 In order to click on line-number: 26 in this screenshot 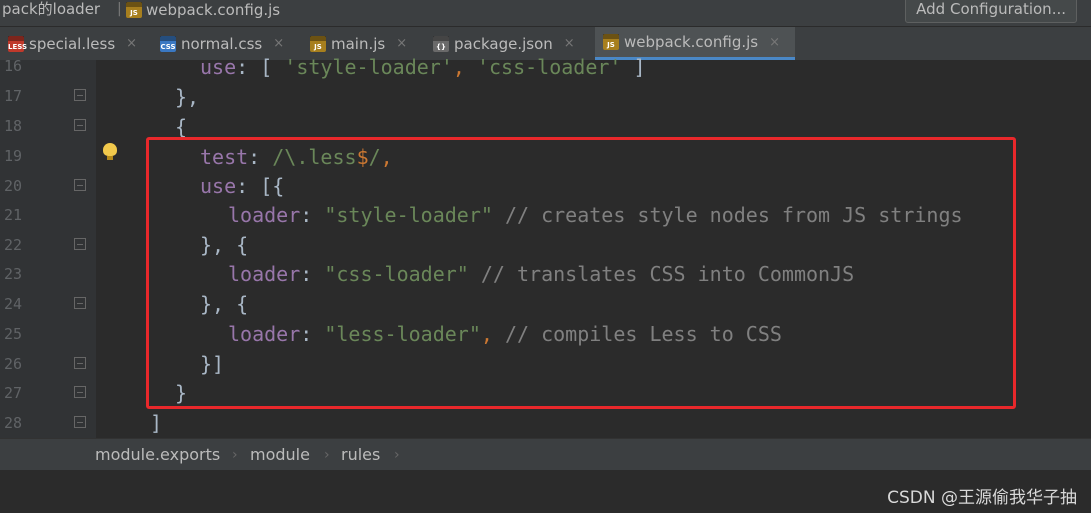, I will do `click(12, 364)`.